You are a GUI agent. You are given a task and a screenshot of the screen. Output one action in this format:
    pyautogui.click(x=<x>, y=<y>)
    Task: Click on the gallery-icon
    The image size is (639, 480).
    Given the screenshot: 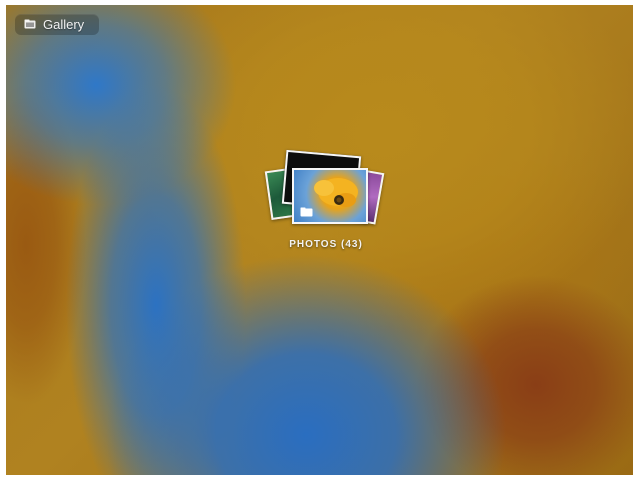 What is the action you would take?
    pyautogui.click(x=30, y=24)
    